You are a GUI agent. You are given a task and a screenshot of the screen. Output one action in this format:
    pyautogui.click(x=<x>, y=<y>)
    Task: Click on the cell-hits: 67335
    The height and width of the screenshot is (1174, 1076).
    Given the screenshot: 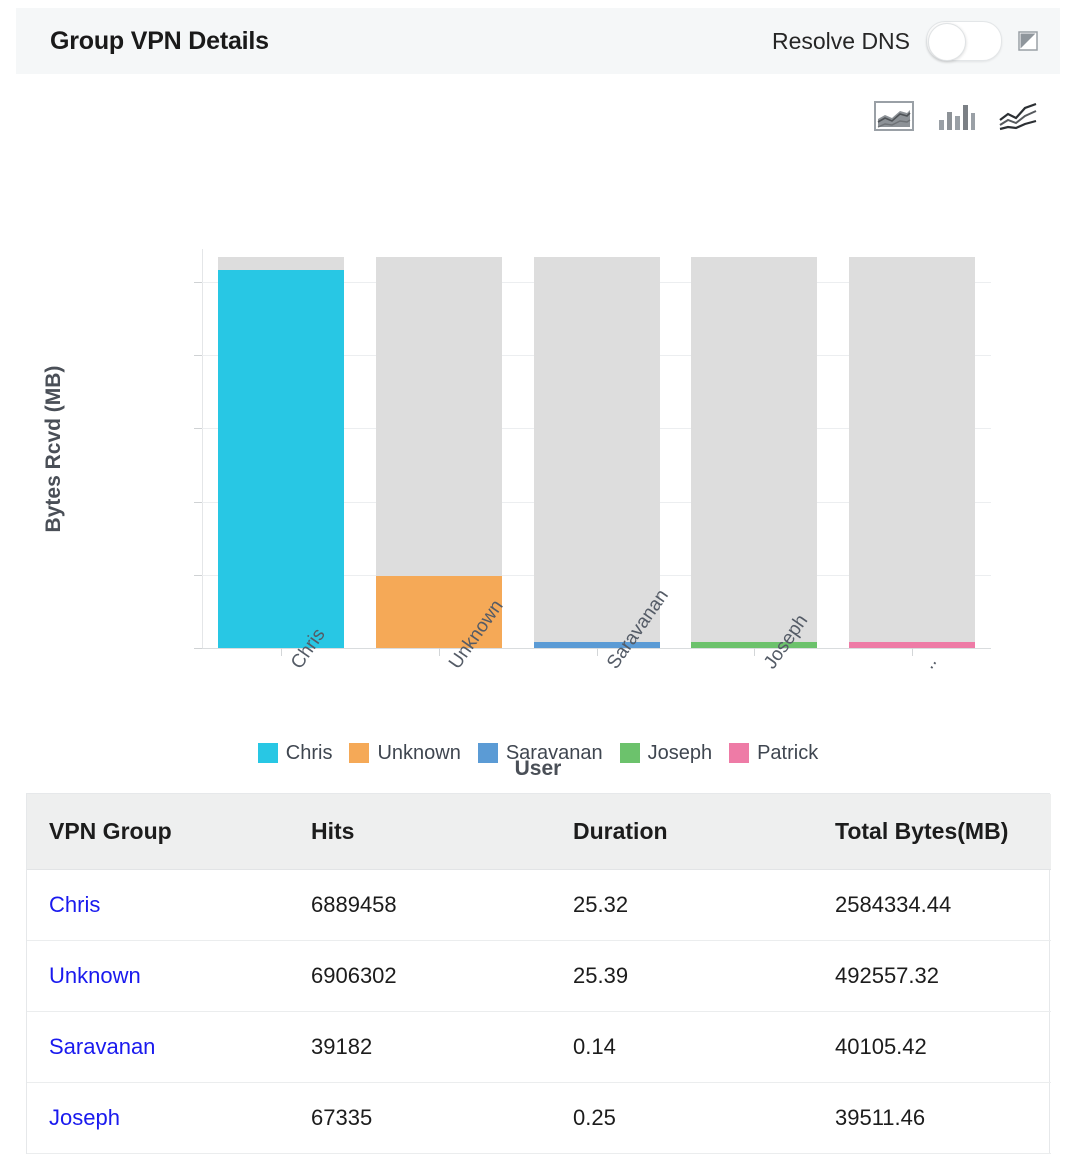 What is the action you would take?
    pyautogui.click(x=420, y=1118)
    